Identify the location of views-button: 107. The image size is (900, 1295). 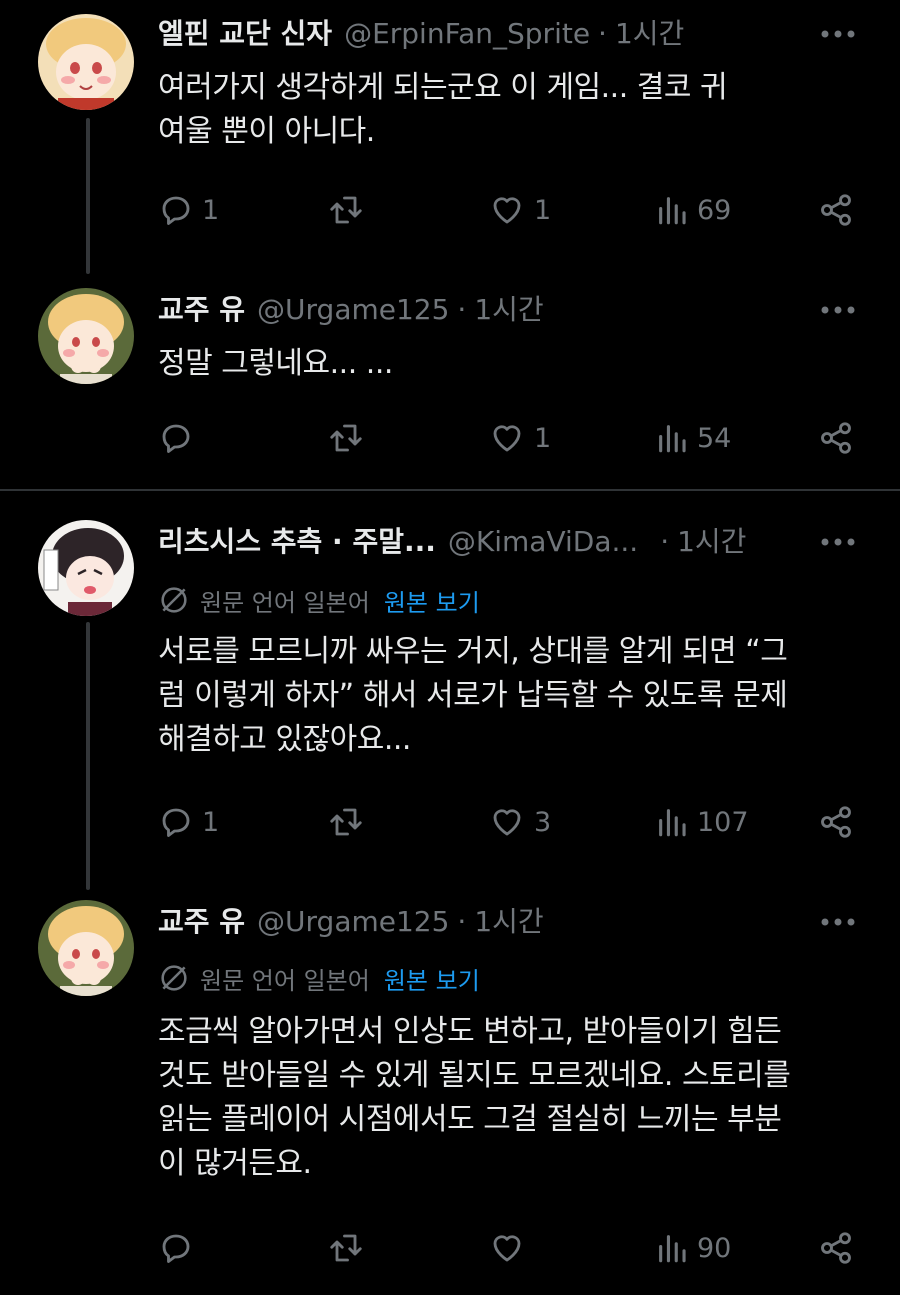
(702, 822).